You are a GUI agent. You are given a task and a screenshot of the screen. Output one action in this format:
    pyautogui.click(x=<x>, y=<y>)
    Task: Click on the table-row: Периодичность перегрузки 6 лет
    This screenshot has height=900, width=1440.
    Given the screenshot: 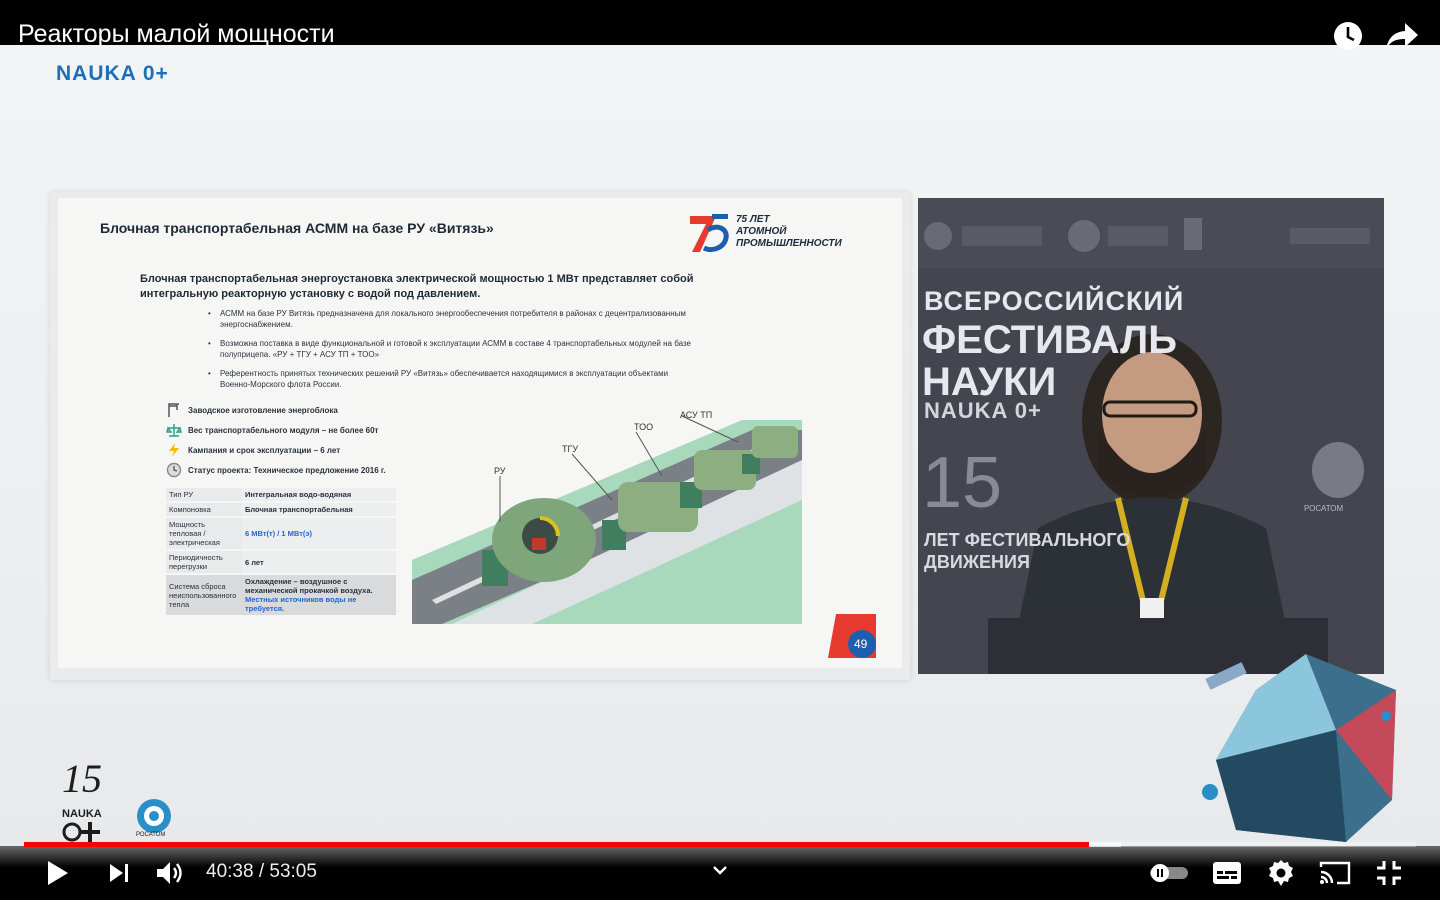 What is the action you would take?
    pyautogui.click(x=281, y=562)
    